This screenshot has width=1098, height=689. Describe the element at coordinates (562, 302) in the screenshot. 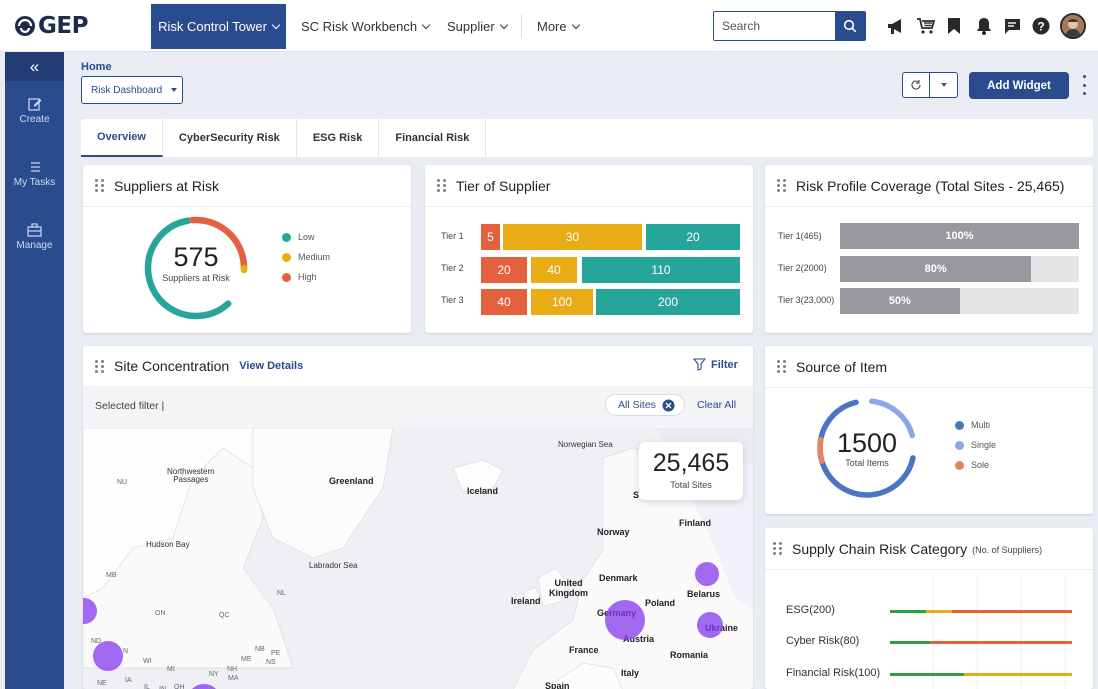

I see `tier-bar-segment: 100` at that location.